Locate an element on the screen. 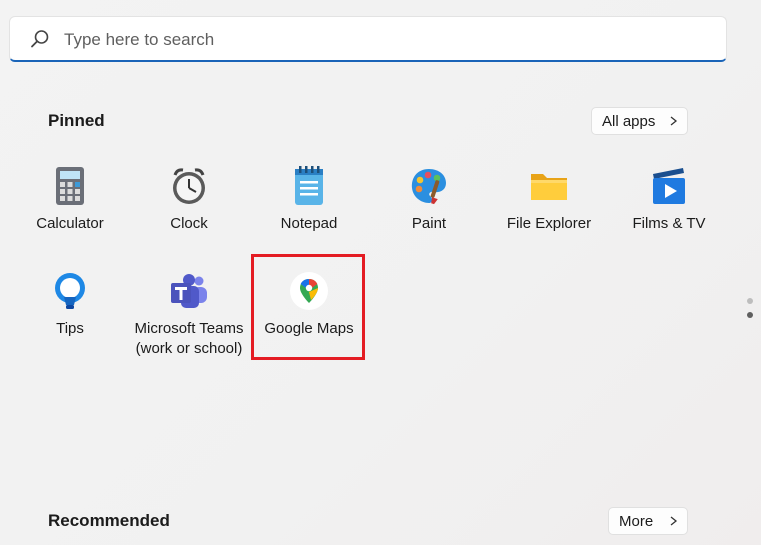 The height and width of the screenshot is (545, 761). search-icon is located at coordinates (40, 39).